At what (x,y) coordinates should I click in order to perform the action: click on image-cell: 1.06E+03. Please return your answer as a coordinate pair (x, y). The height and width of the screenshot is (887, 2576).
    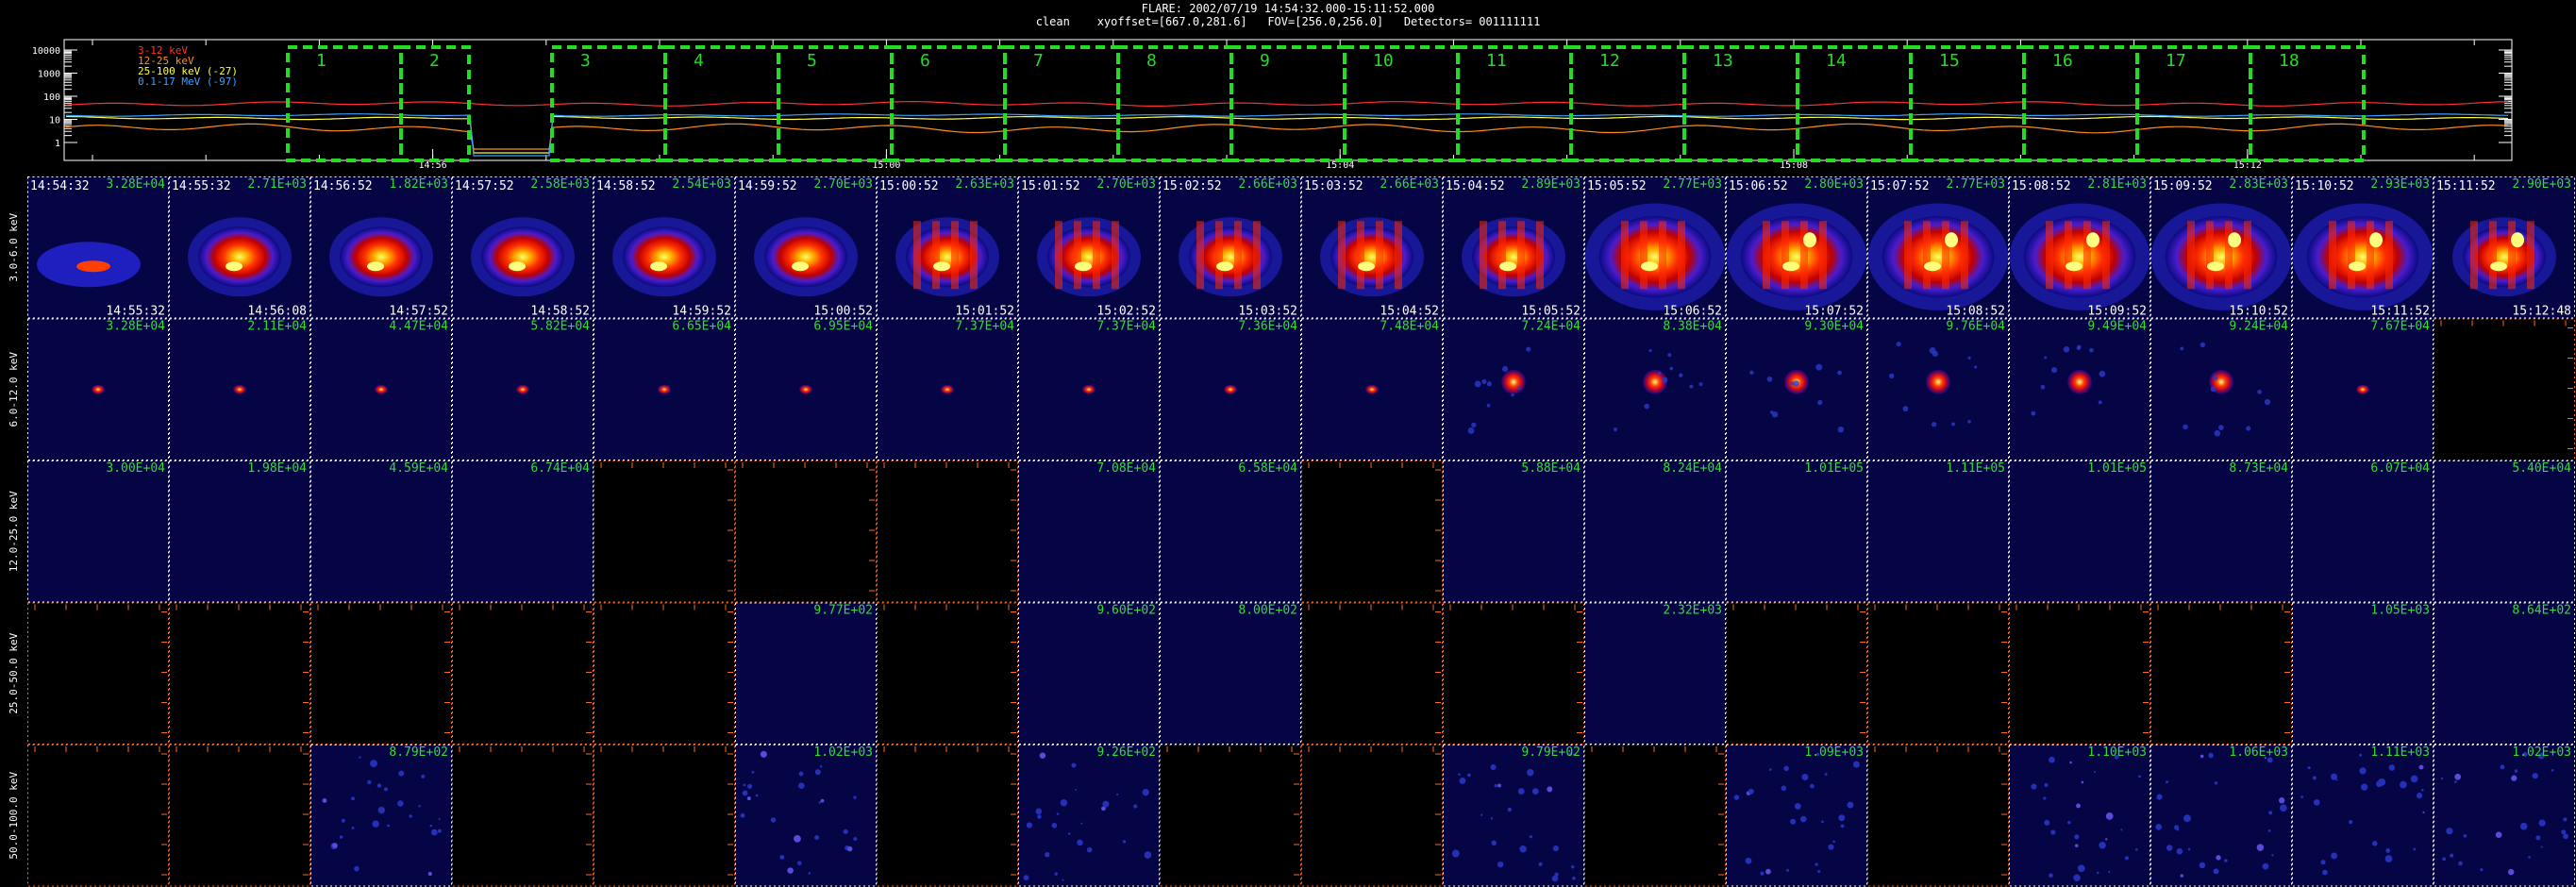
    Looking at the image, I should click on (2221, 816).